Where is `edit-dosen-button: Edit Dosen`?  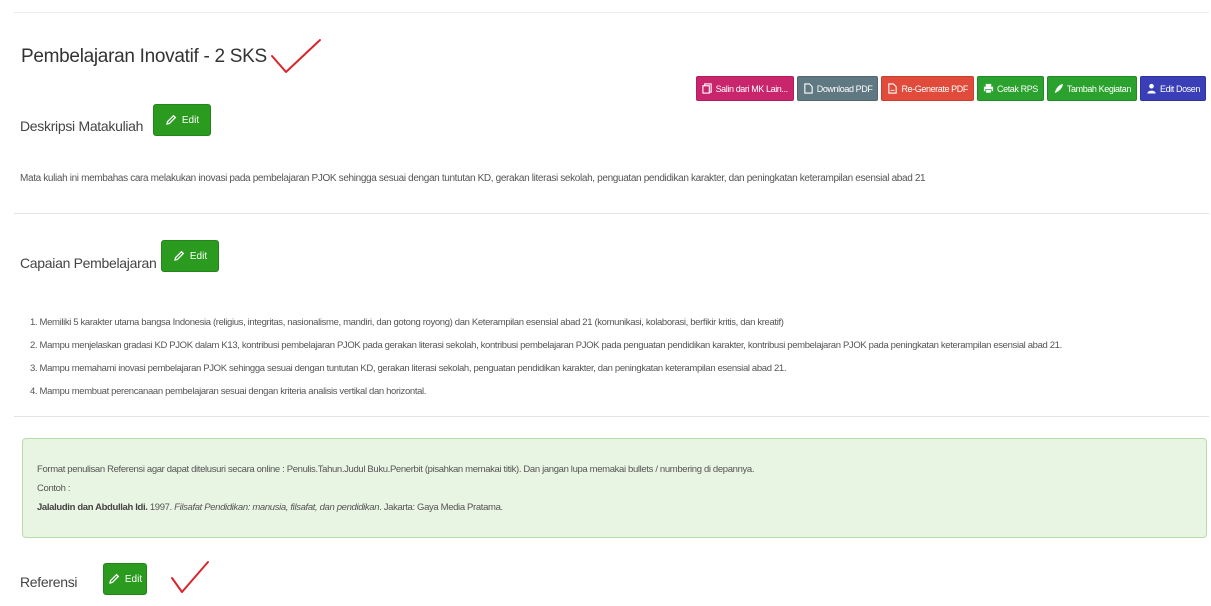 edit-dosen-button: Edit Dosen is located at coordinates (1172, 88).